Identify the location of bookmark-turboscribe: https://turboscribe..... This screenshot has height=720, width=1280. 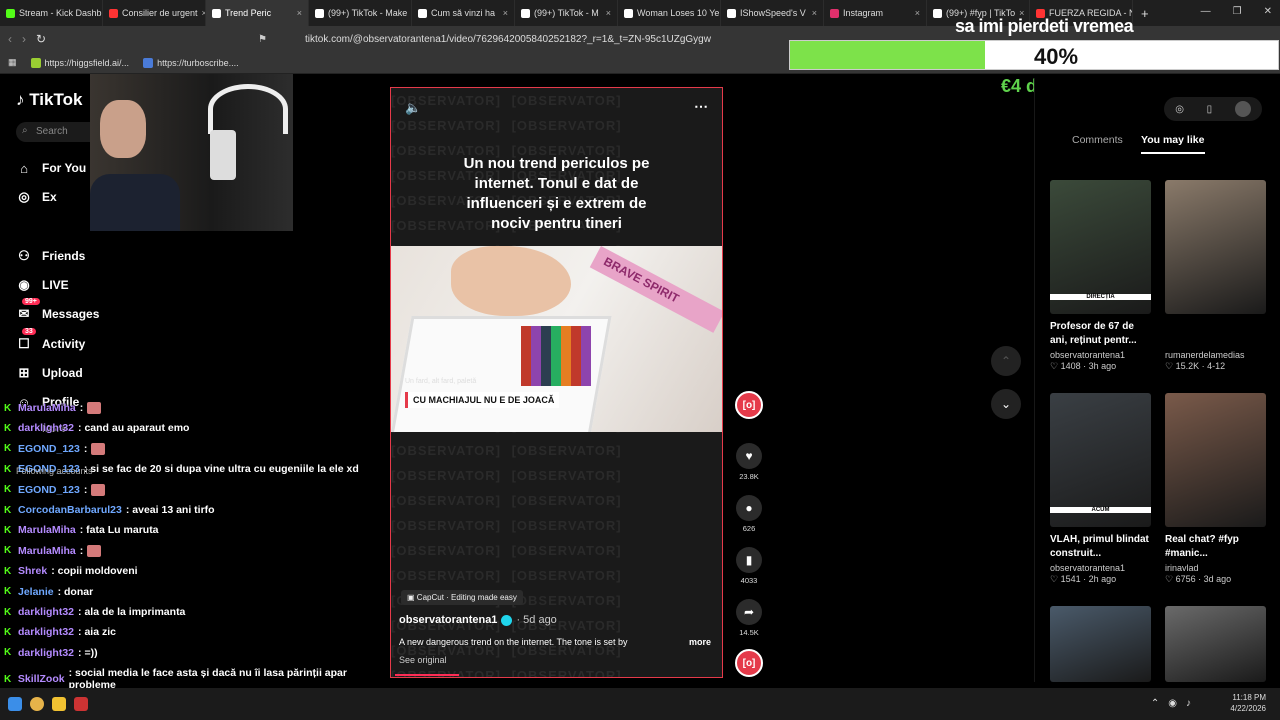
(191, 62).